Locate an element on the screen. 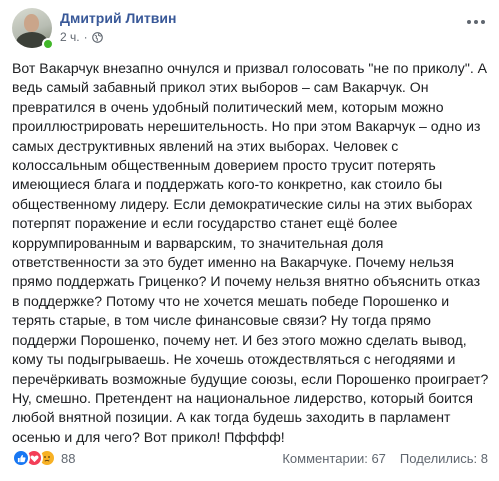 This screenshot has width=499, height=481. post-footer: 88 Комментарии: 67 Поделились: 8 is located at coordinates (250, 459).